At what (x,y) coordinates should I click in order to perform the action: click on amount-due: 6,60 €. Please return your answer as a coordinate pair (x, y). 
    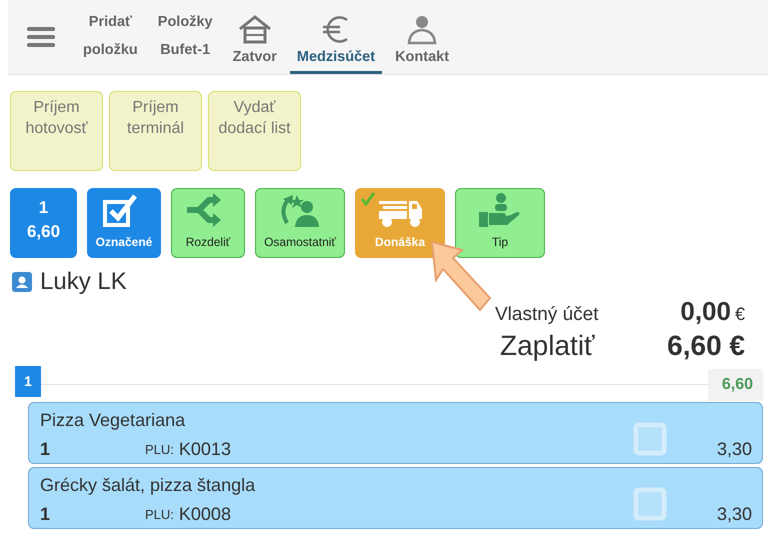
    Looking at the image, I should click on (706, 346).